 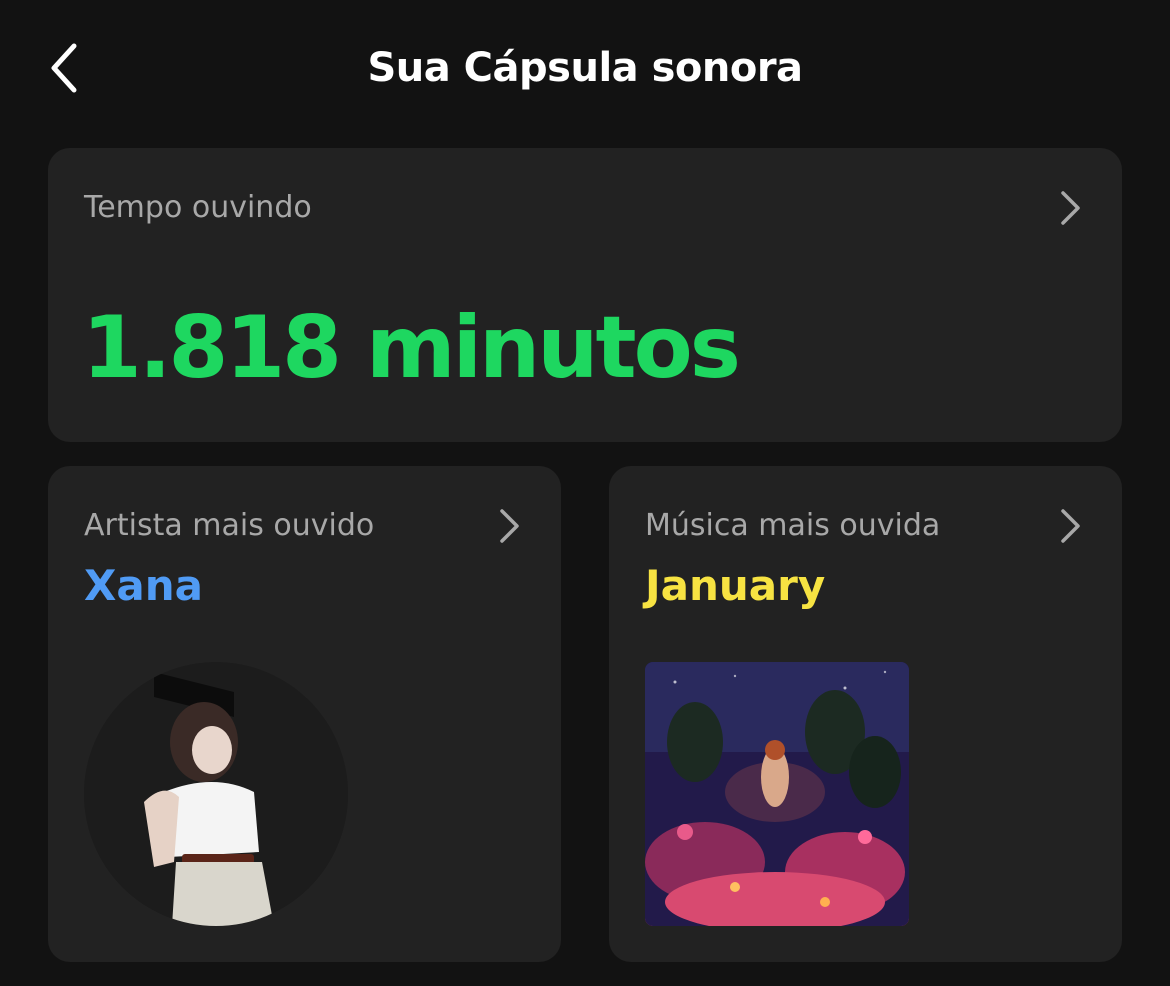 I want to click on header: Sua Cápsula sonora, so click(x=585, y=70).